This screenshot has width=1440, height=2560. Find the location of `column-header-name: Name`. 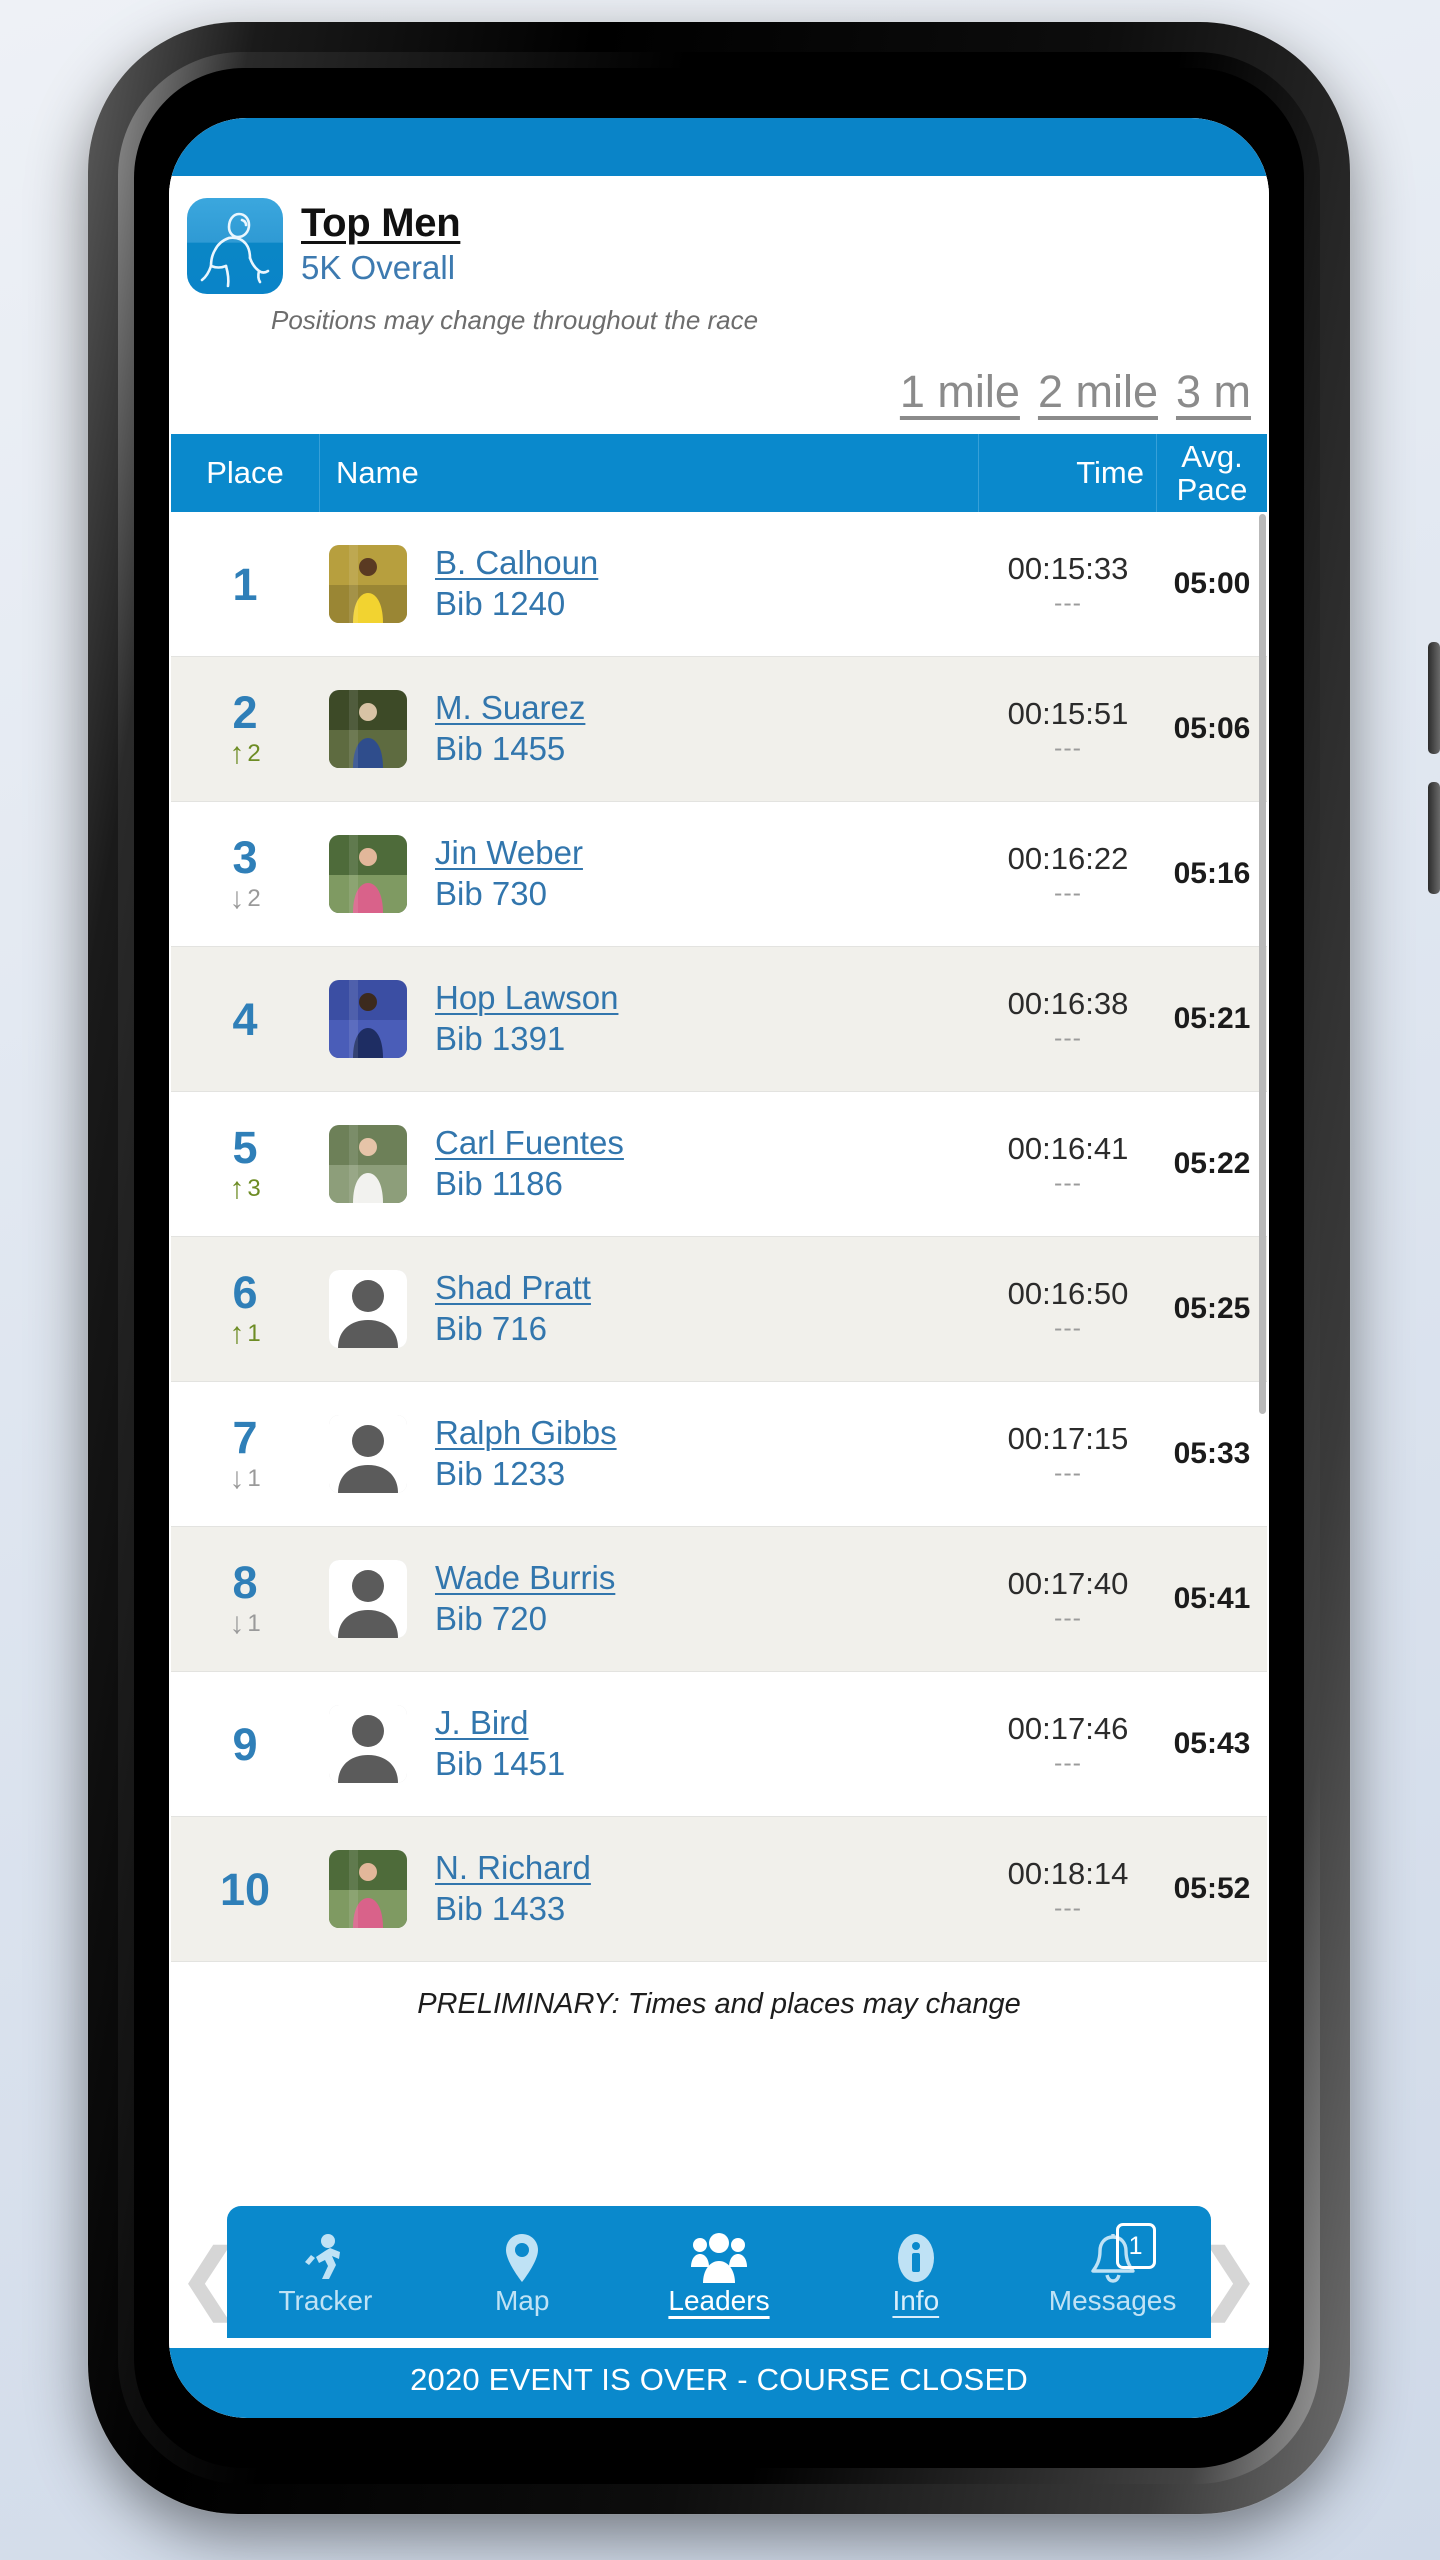

column-header-name: Name is located at coordinates (648, 473).